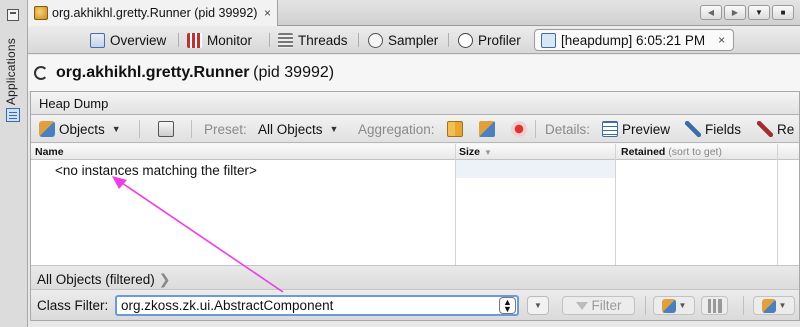 The image size is (800, 327). Describe the element at coordinates (323, 40) in the screenshot. I see `tab-threads-label: Threads` at that location.